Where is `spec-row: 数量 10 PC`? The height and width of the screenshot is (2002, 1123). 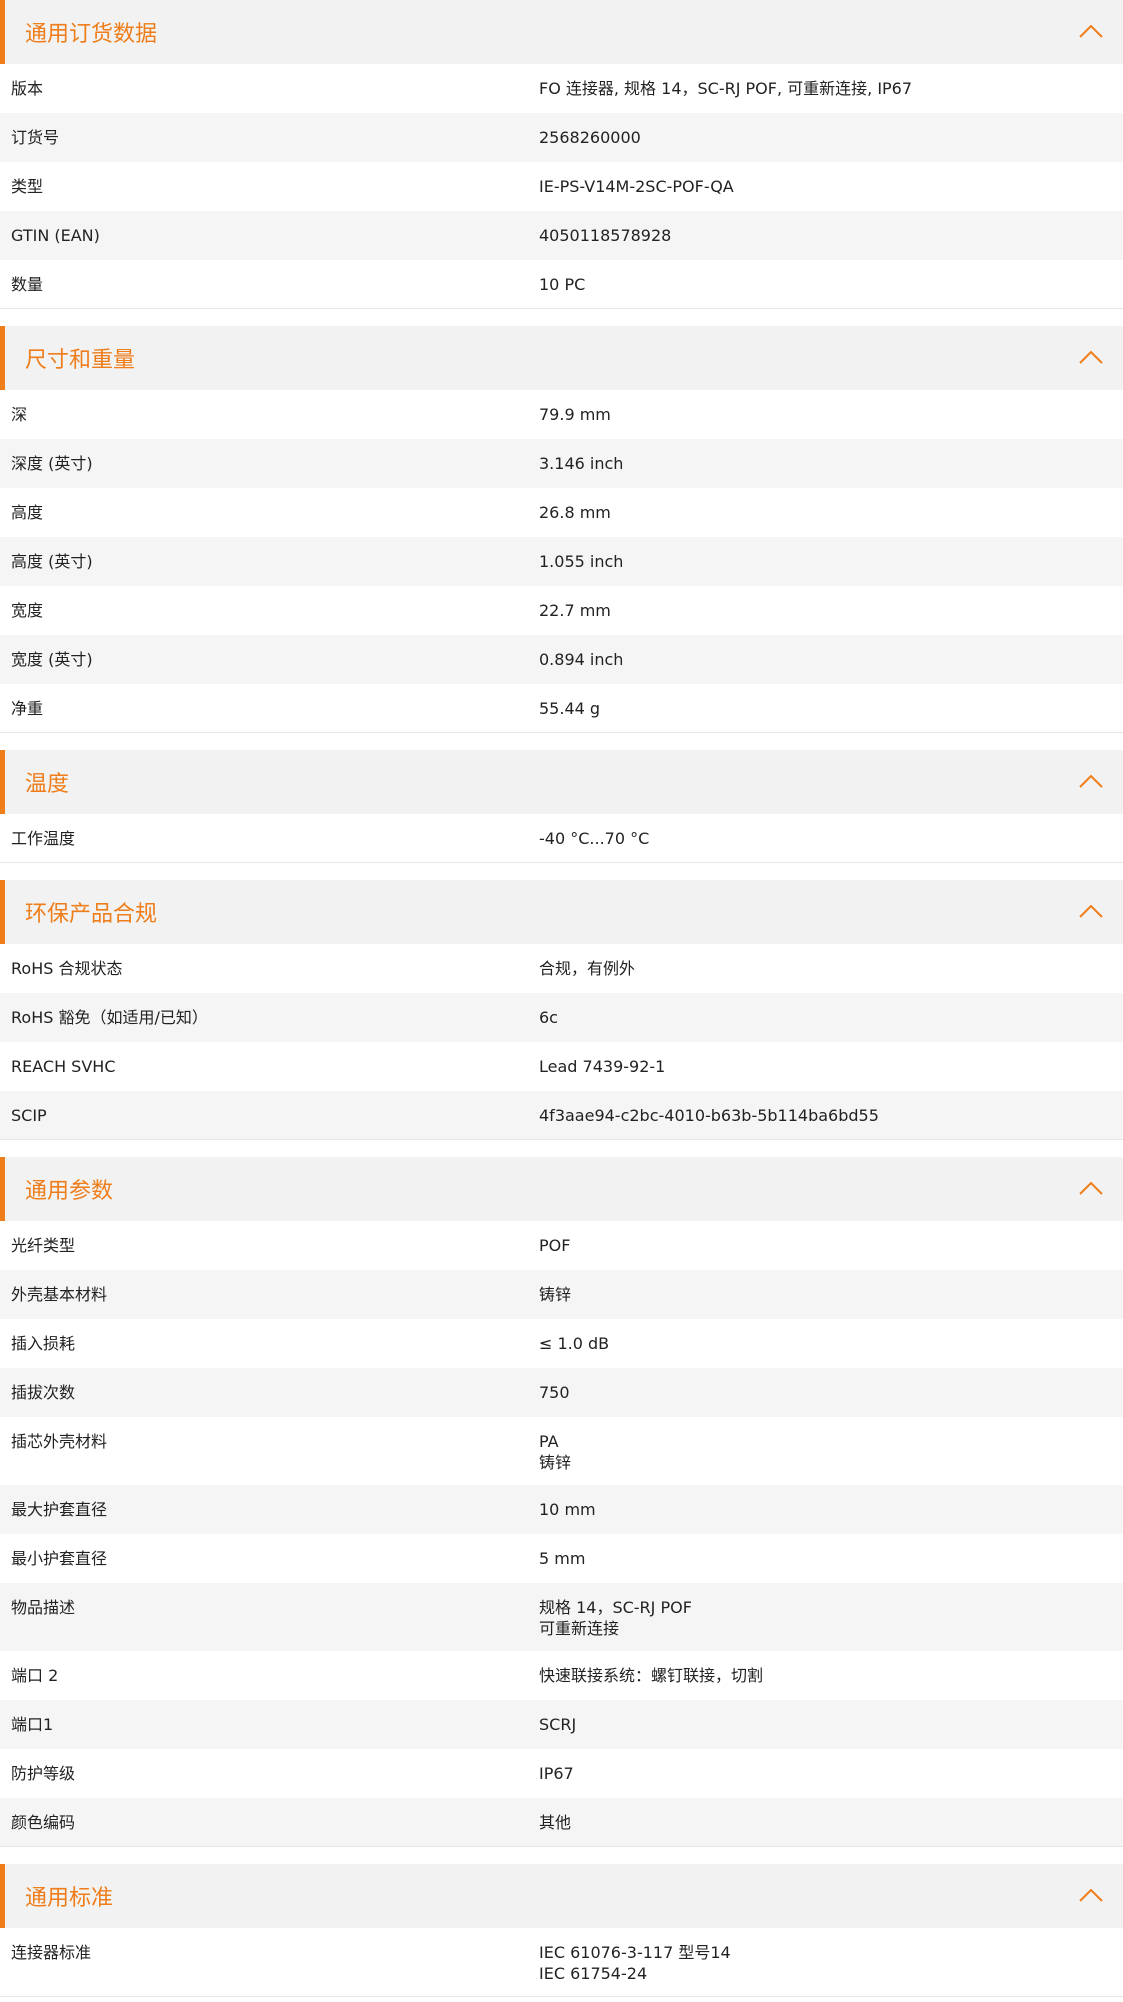
spec-row: 数量 10 PC is located at coordinates (561, 284).